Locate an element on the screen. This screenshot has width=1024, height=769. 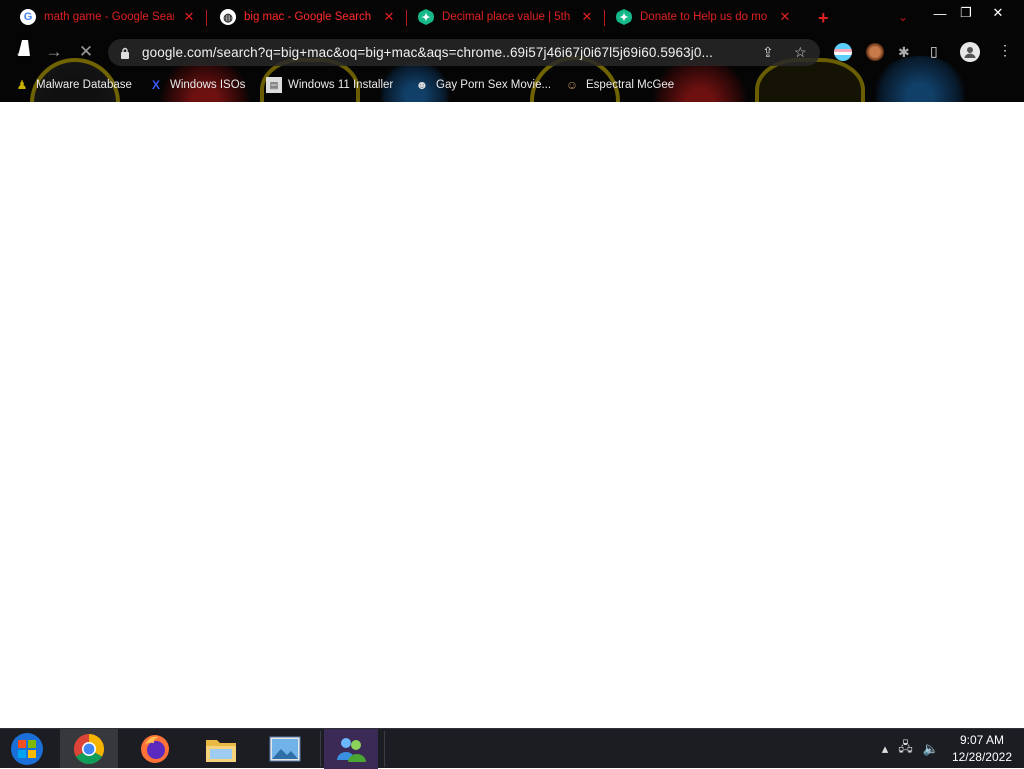
menu-kebab-icon: ⋮ is located at coordinates (1005, 50).